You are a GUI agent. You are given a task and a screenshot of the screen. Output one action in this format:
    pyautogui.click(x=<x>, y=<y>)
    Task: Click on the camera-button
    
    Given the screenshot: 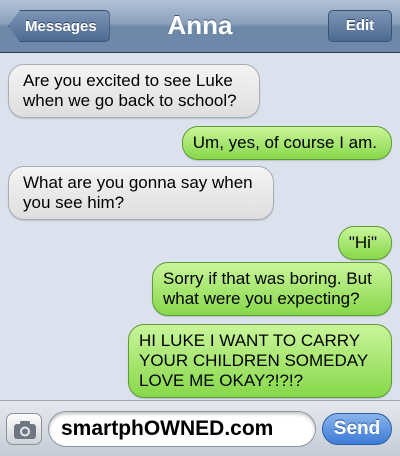 What is the action you would take?
    pyautogui.click(x=24, y=429)
    